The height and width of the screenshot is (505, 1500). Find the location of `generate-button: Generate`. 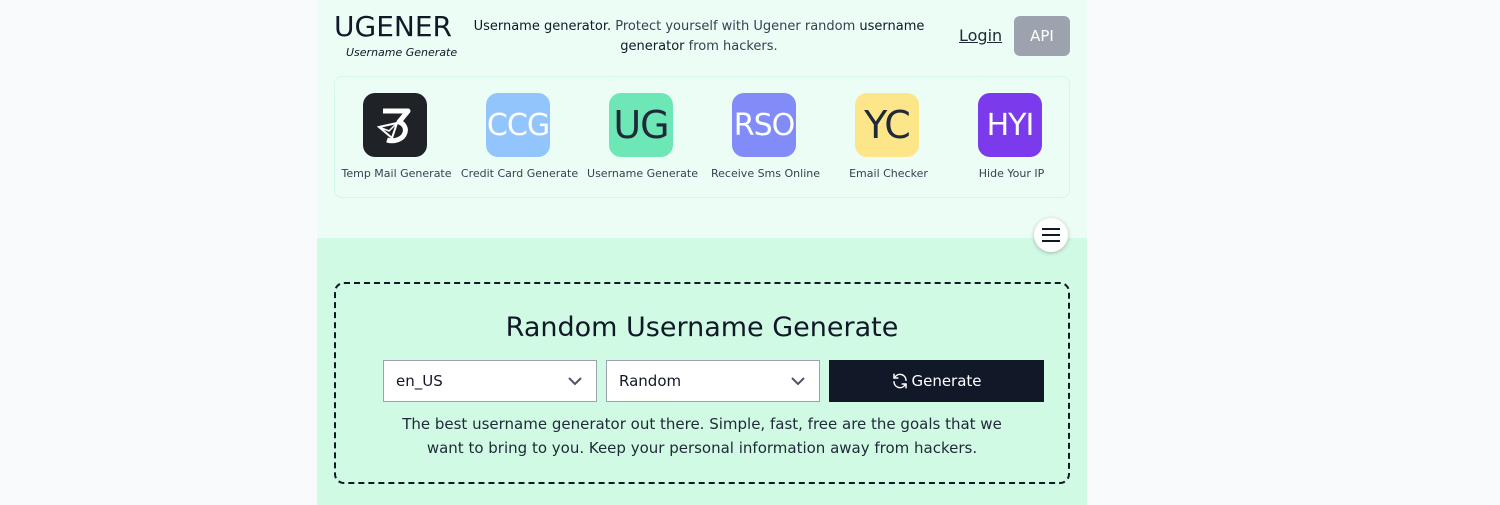

generate-button: Generate is located at coordinates (936, 381).